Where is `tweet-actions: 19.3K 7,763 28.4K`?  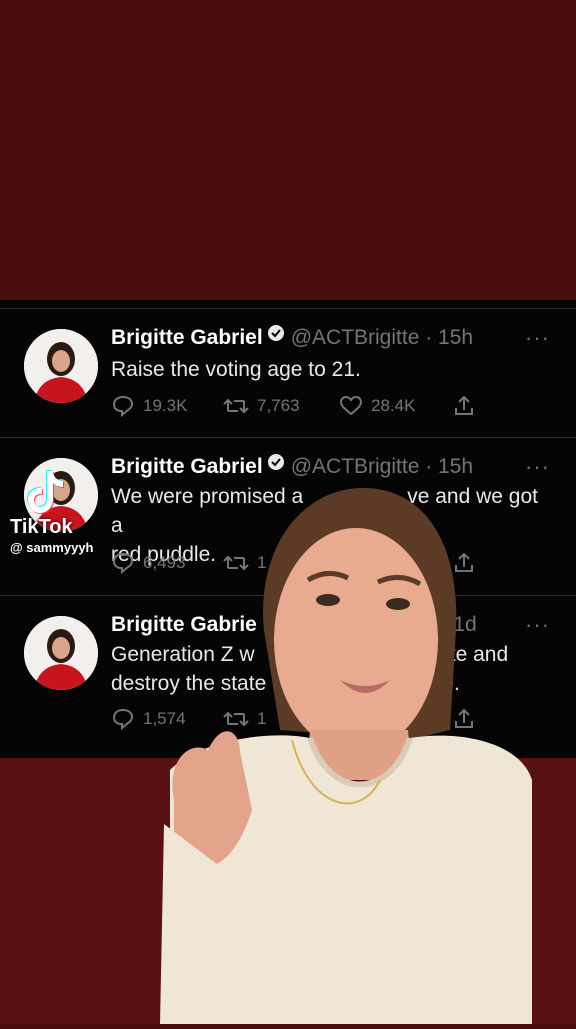 tweet-actions: 19.3K 7,763 28.4K is located at coordinates (296, 406).